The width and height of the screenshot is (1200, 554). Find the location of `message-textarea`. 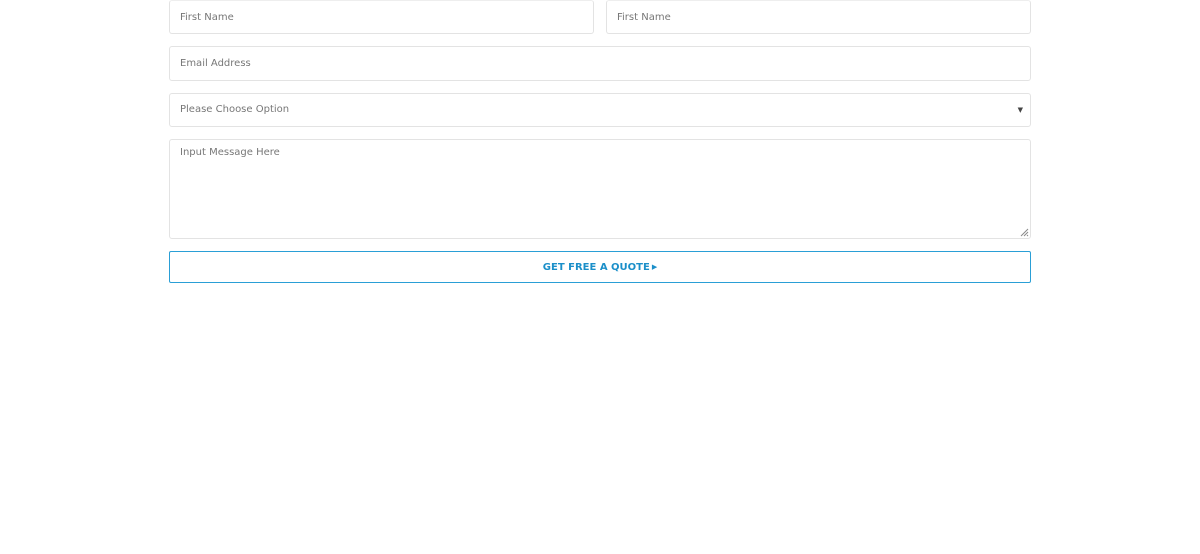

message-textarea is located at coordinates (600, 189).